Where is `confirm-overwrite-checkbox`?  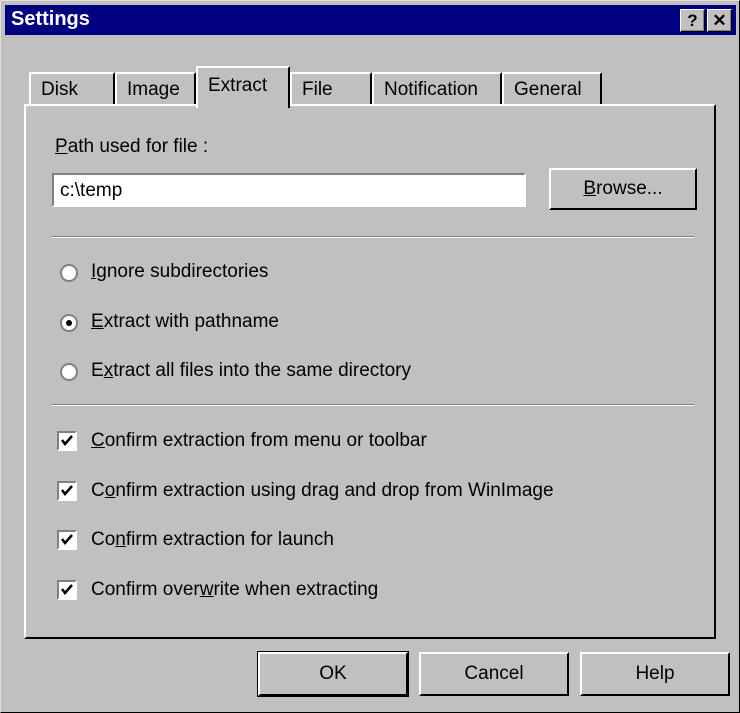
confirm-overwrite-checkbox is located at coordinates (67, 590).